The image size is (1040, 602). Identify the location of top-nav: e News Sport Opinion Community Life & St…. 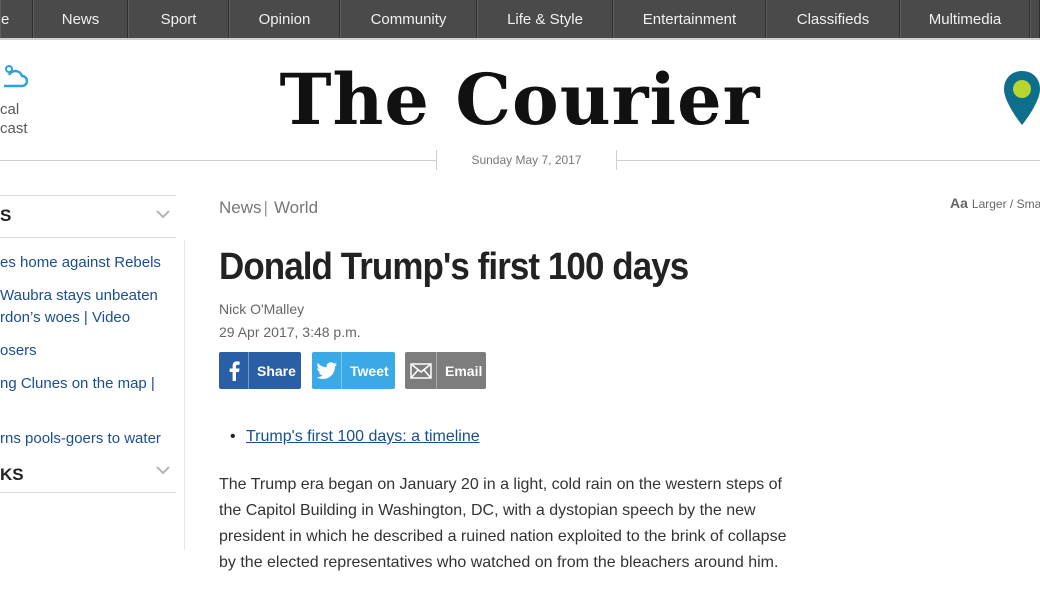
(520, 20).